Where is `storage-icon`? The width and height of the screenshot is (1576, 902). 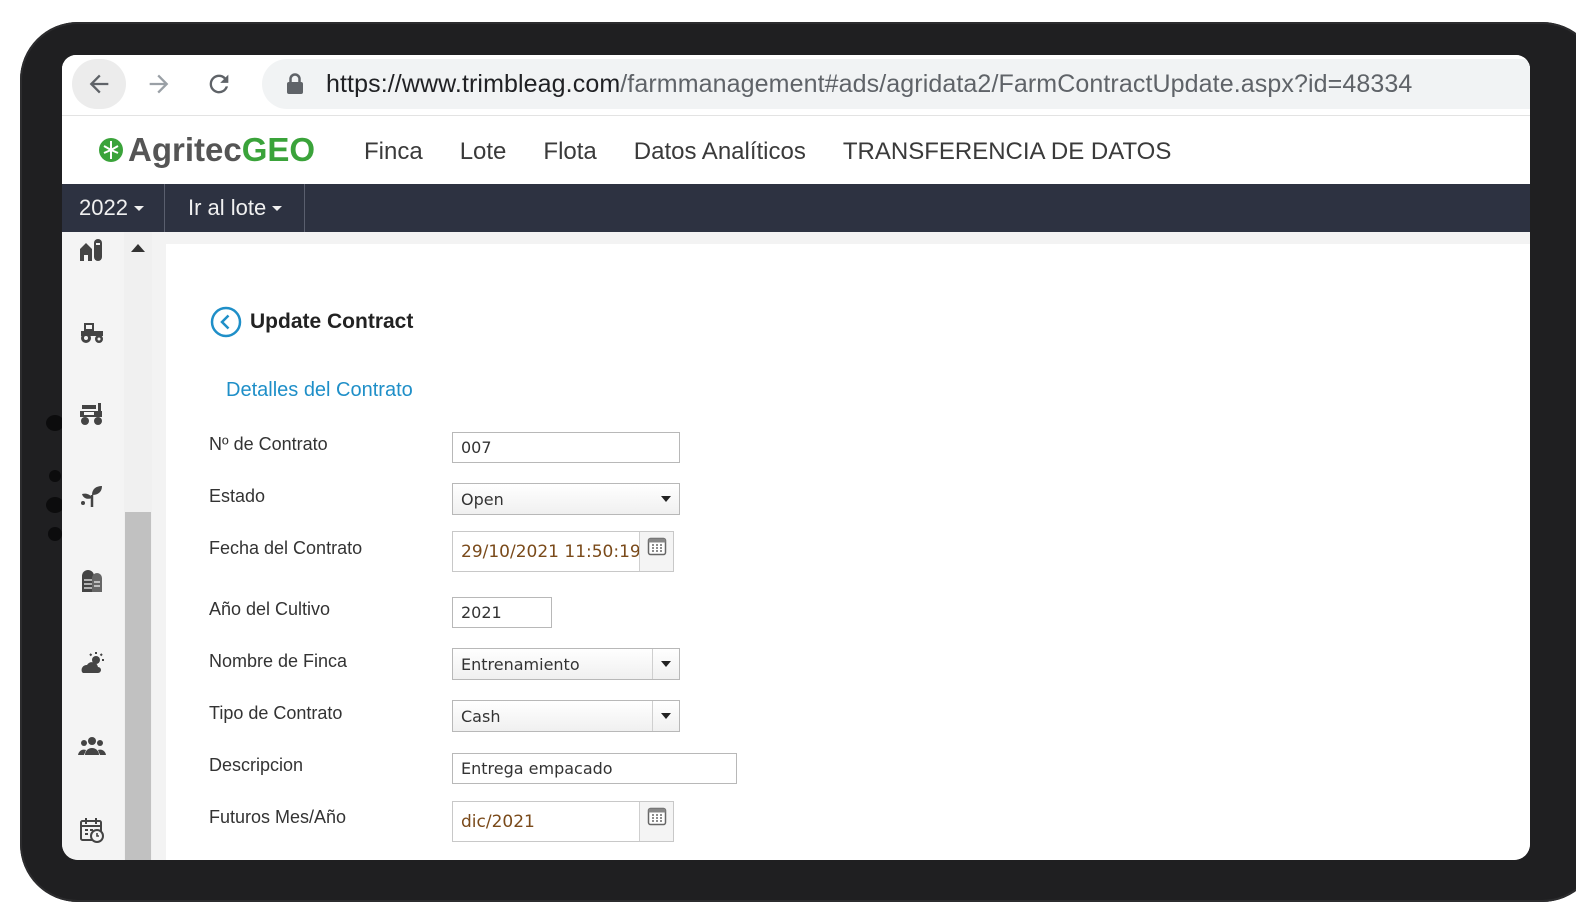 storage-icon is located at coordinates (92, 580).